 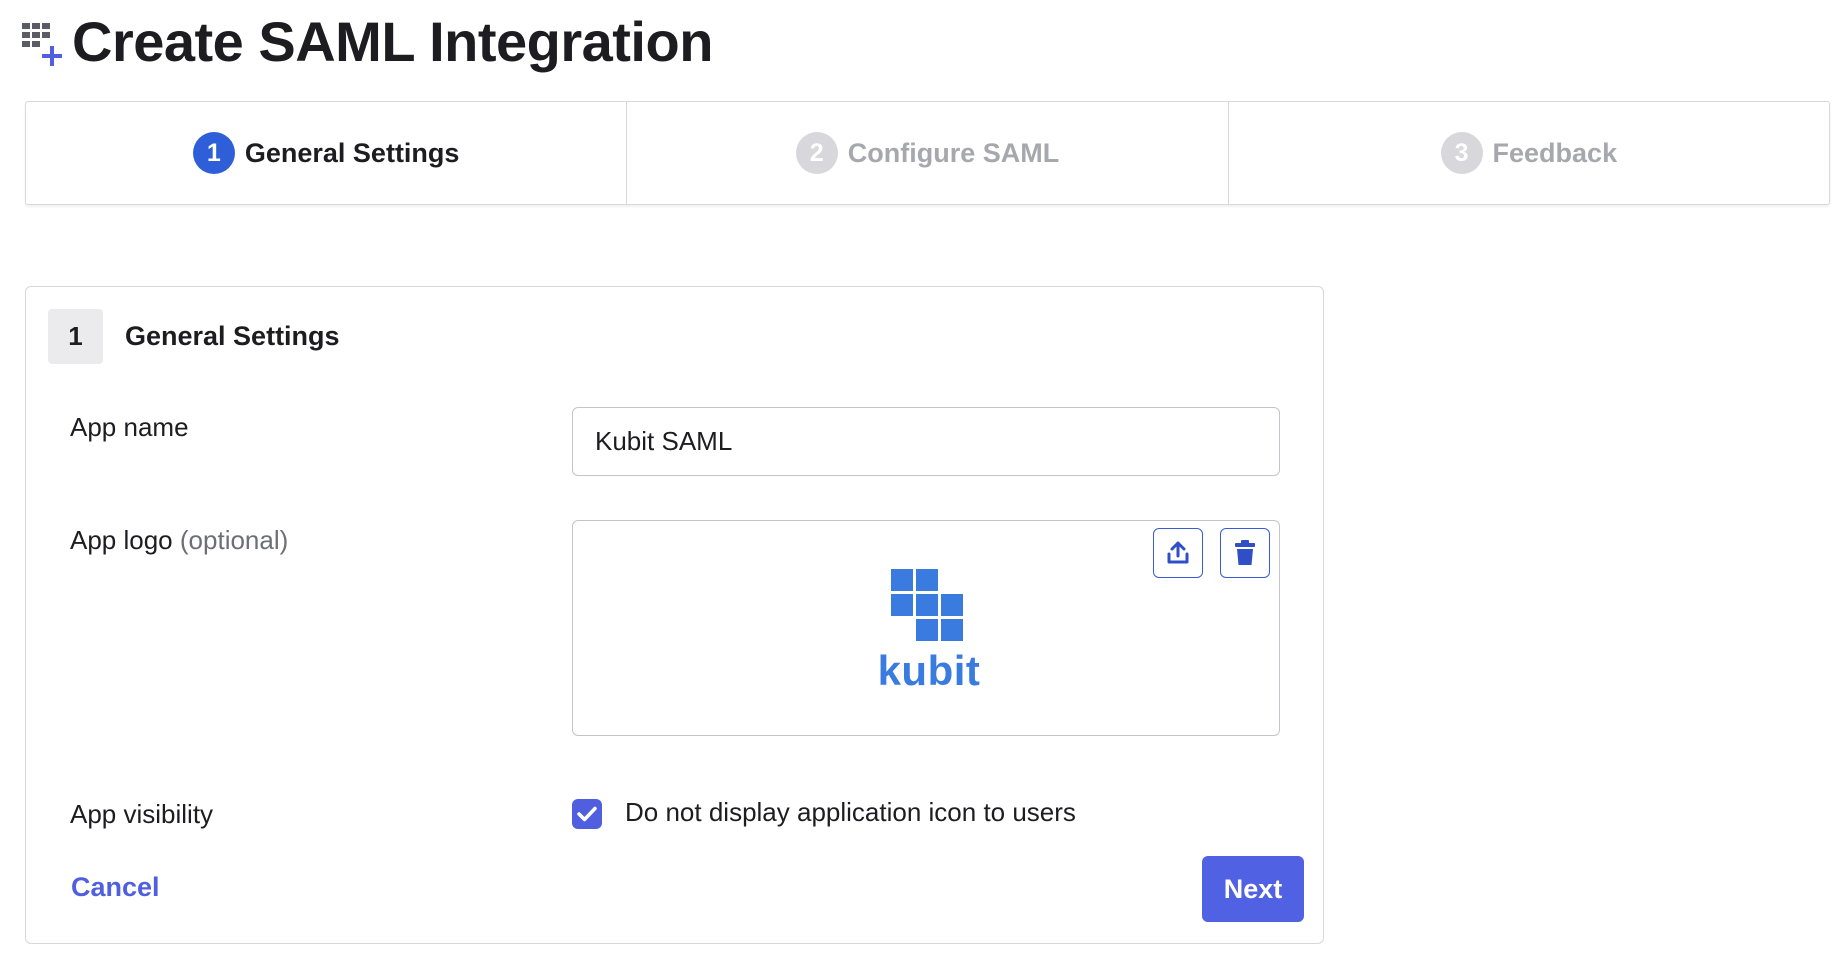 What do you see at coordinates (953, 152) in the screenshot?
I see `step-label: Configure SAML` at bounding box center [953, 152].